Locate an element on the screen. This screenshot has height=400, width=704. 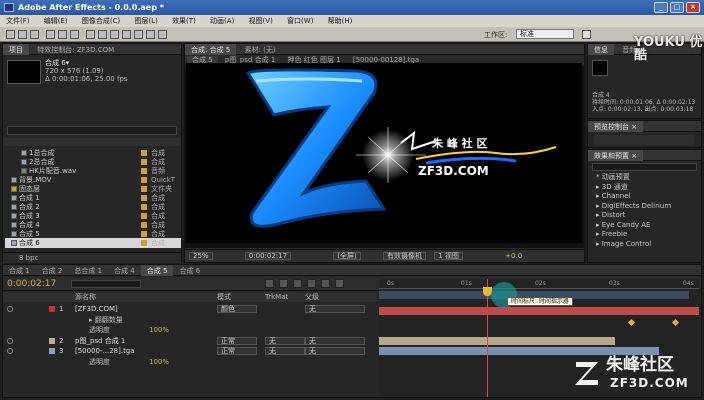
effects-category: ▸ Channel is located at coordinates (644, 197).